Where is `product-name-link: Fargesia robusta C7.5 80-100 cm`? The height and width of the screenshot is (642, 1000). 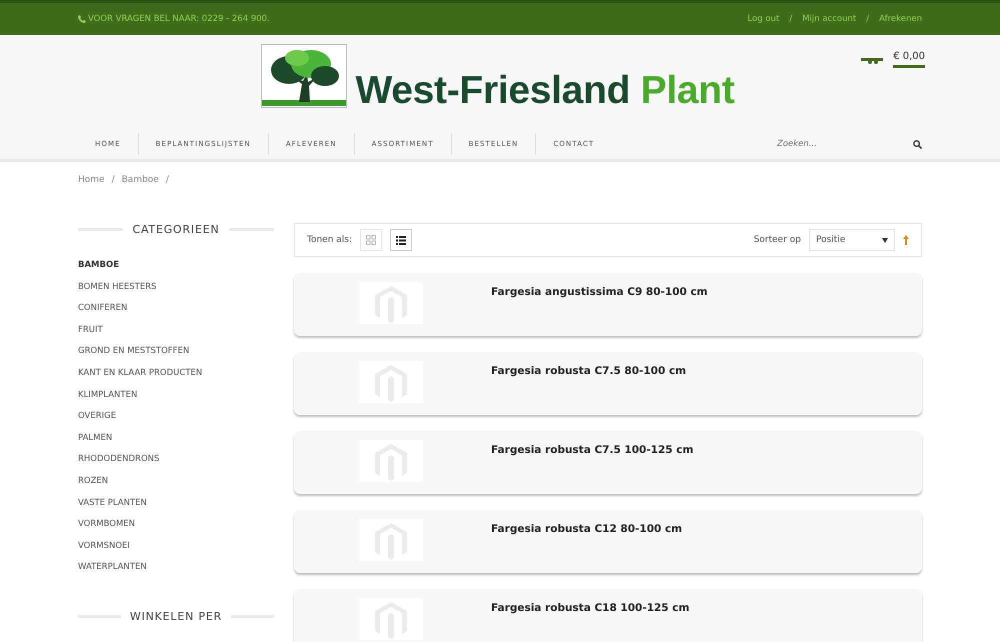
product-name-link: Fargesia robusta C7.5 80-100 cm is located at coordinates (588, 371).